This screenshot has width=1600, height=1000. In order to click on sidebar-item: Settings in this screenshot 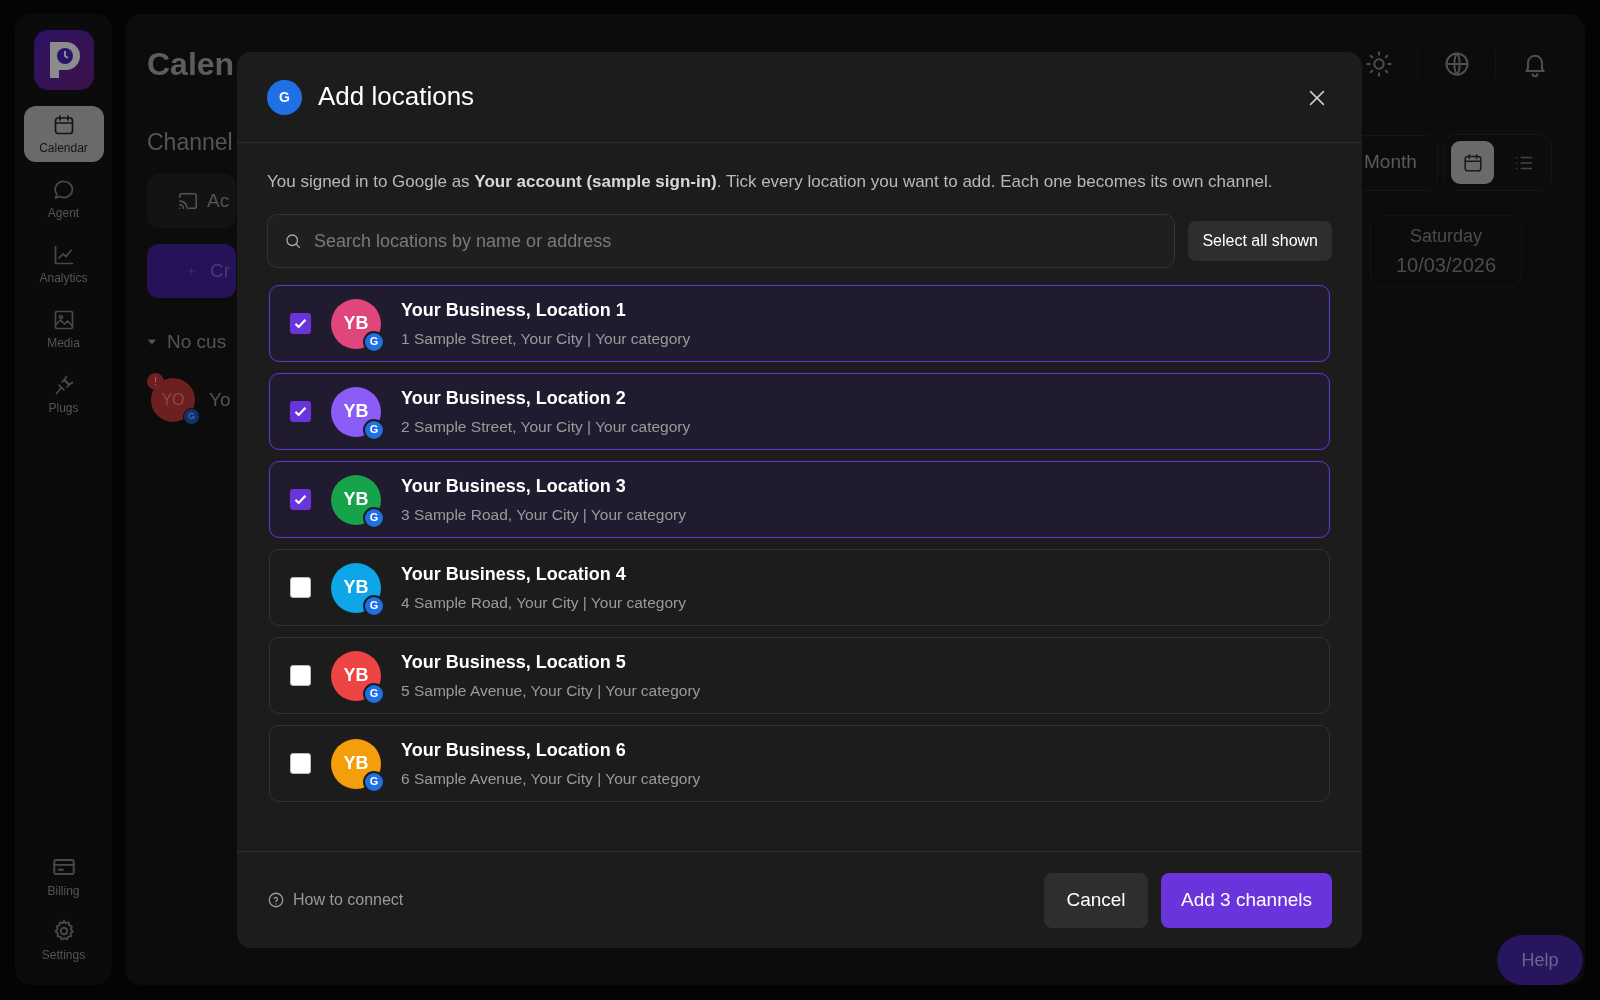, I will do `click(63, 940)`.